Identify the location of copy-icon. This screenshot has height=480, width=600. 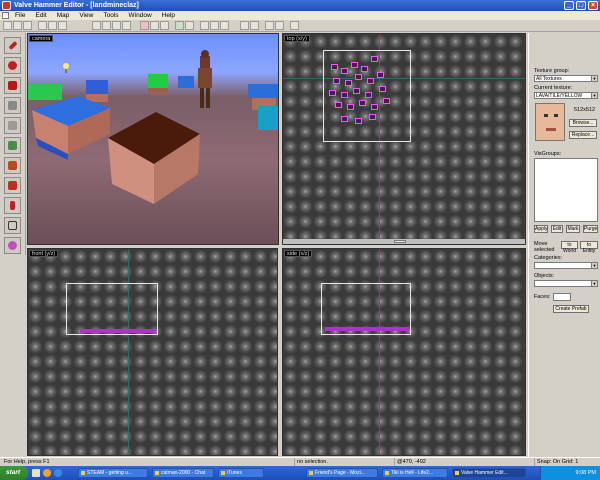
(106, 25).